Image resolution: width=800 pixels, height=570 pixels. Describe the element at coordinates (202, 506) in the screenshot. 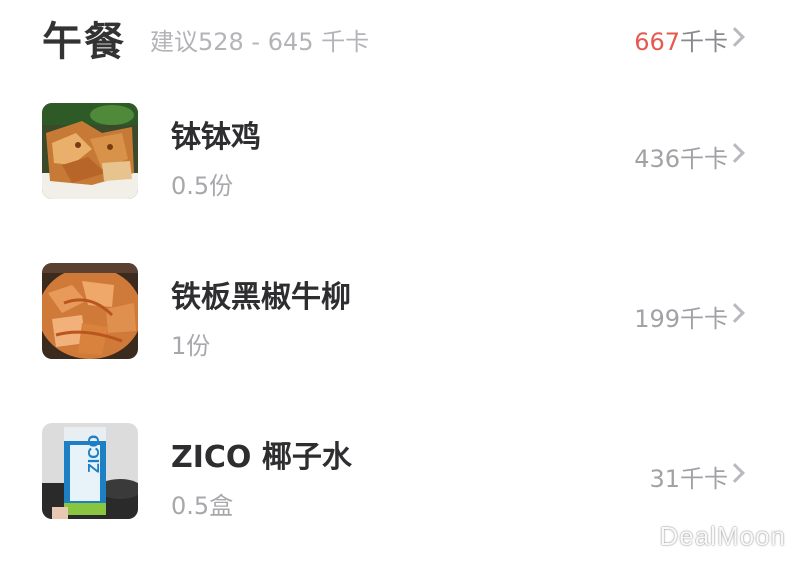

I see `food-amount: 0.5盒` at that location.